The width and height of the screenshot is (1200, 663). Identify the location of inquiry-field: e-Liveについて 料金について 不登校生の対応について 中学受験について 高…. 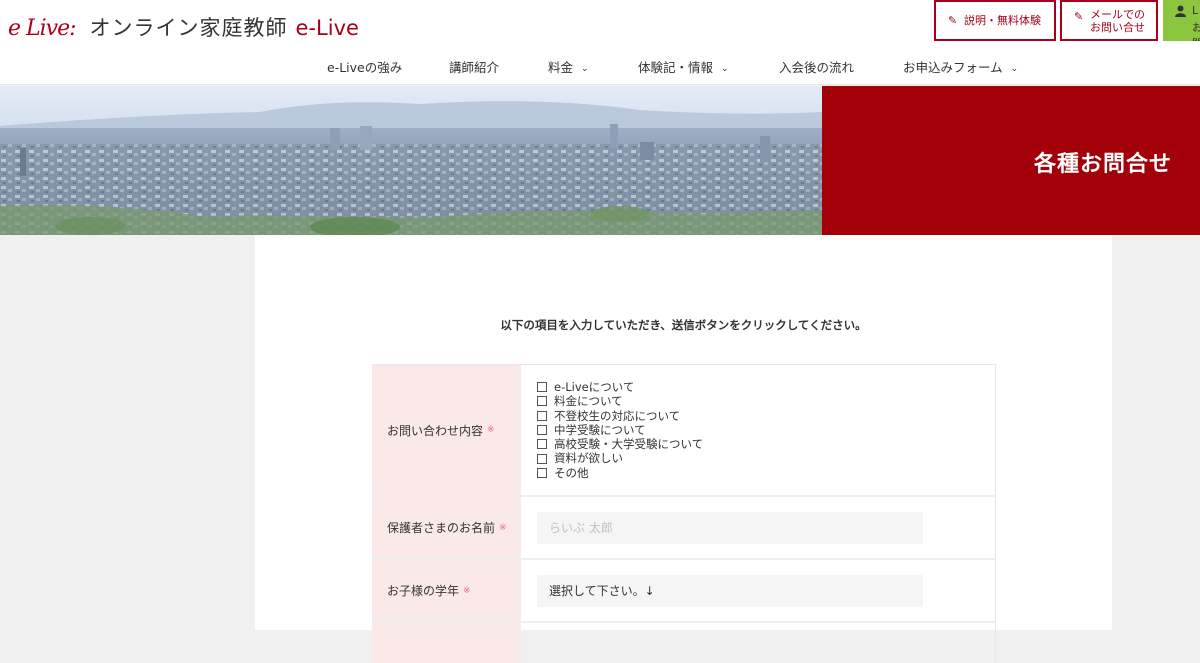
(758, 430).